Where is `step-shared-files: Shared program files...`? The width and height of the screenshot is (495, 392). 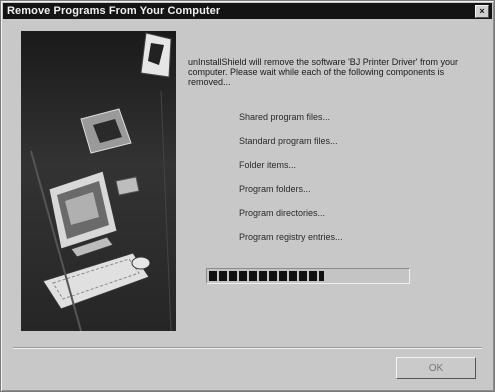
step-shared-files: Shared program files... is located at coordinates (285, 117).